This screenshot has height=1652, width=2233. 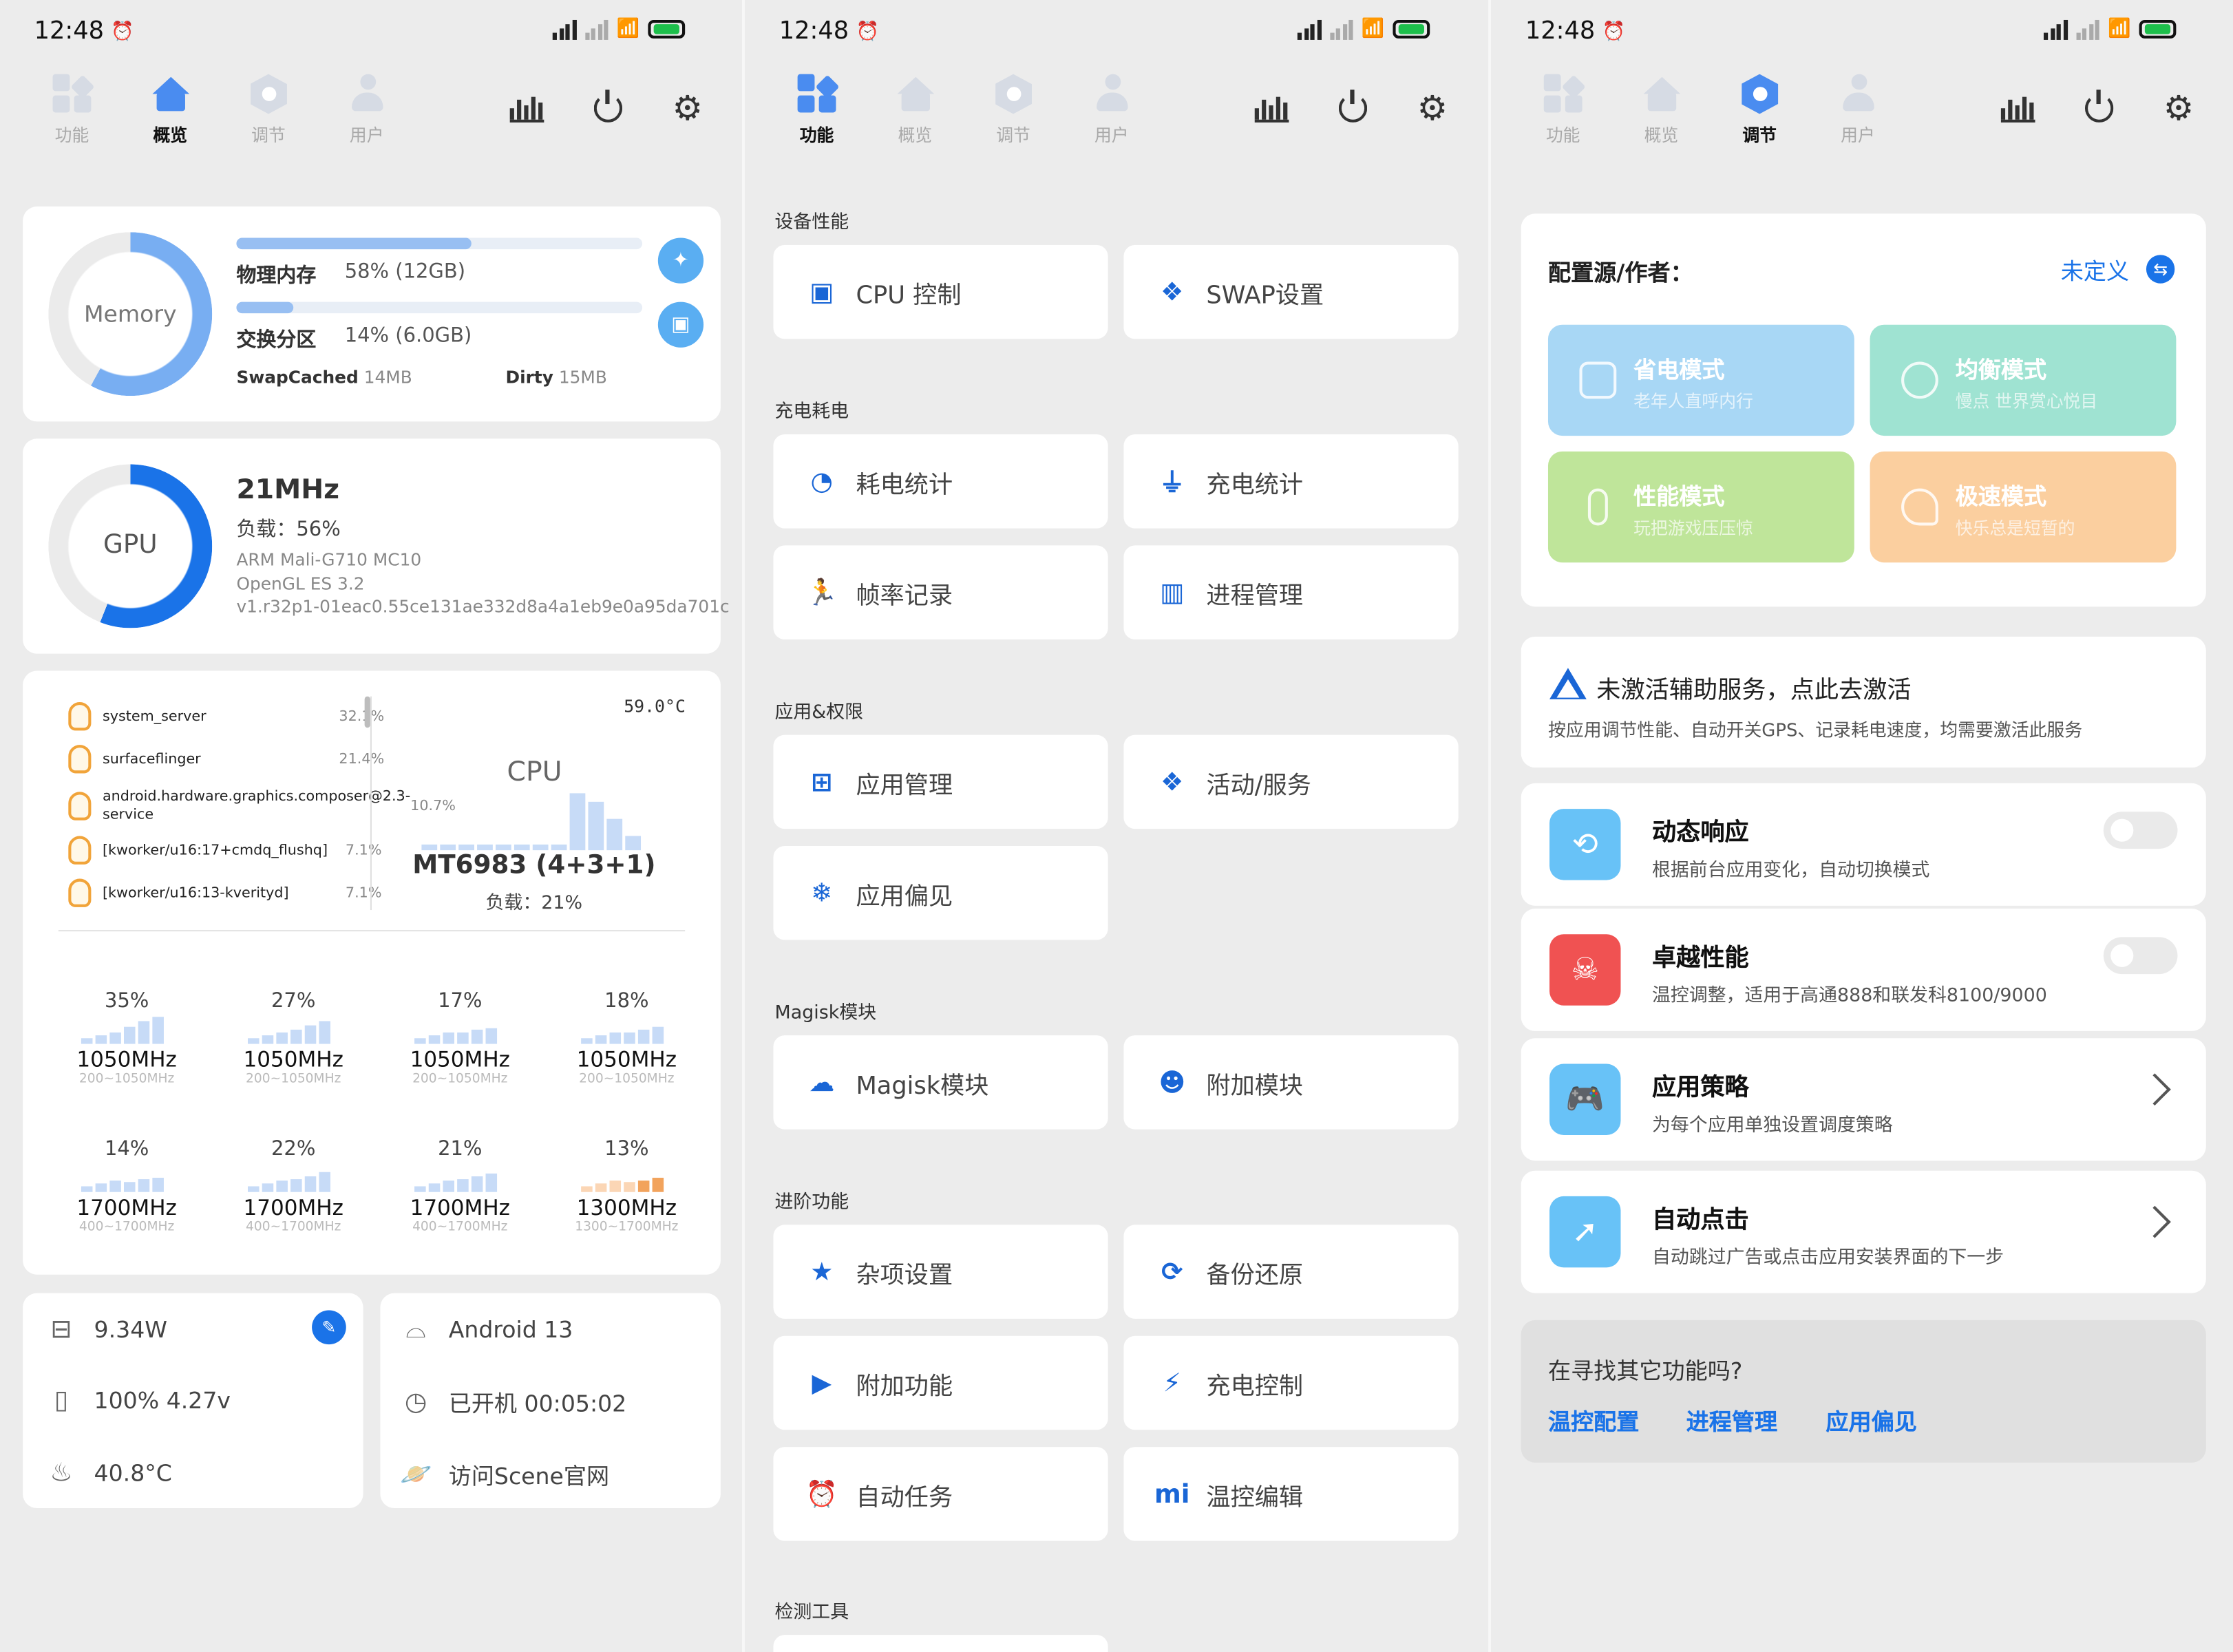 I want to click on balanced-mode-button: 均衡模式 慢点 世界赏心悦目, so click(x=2023, y=380).